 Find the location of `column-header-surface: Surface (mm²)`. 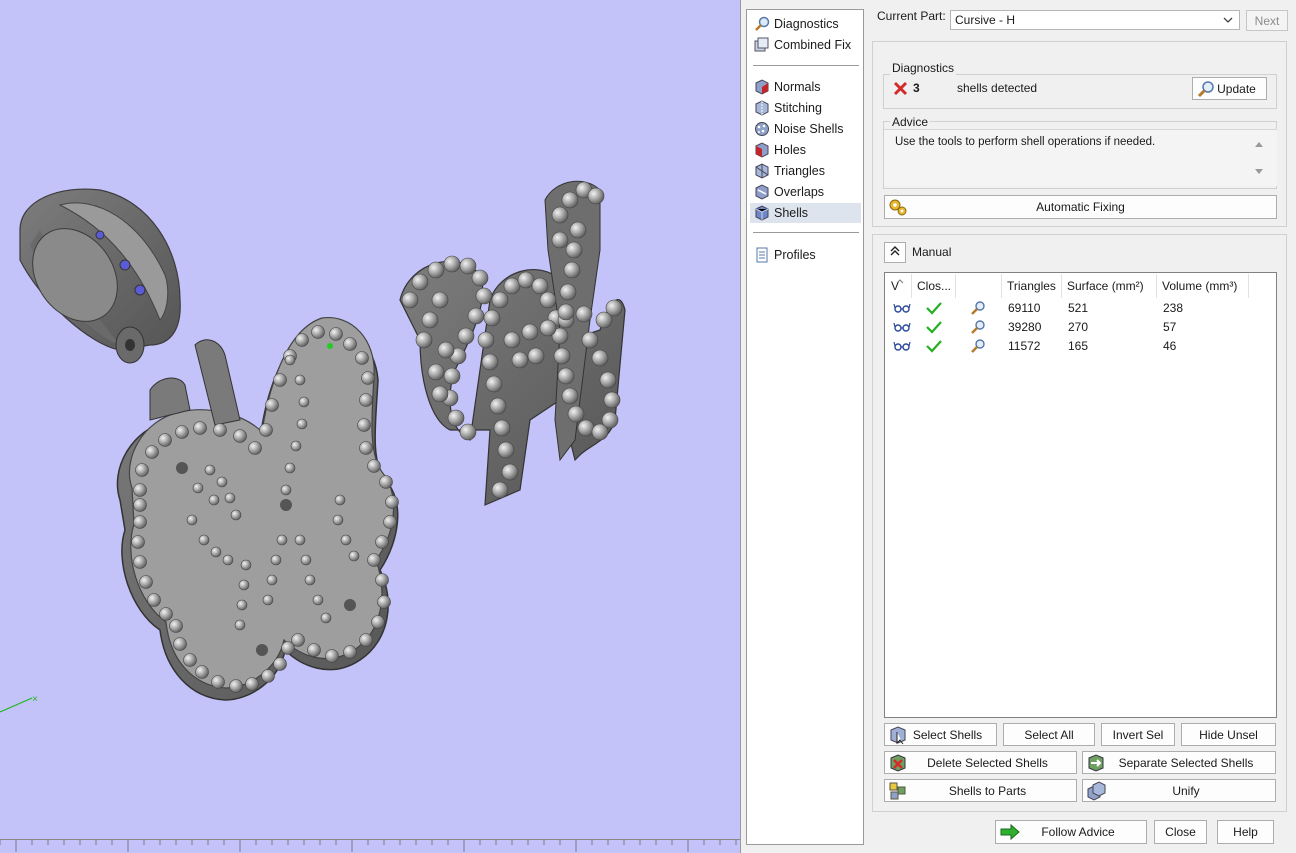

column-header-surface: Surface (mm²) is located at coordinates (1109, 286).